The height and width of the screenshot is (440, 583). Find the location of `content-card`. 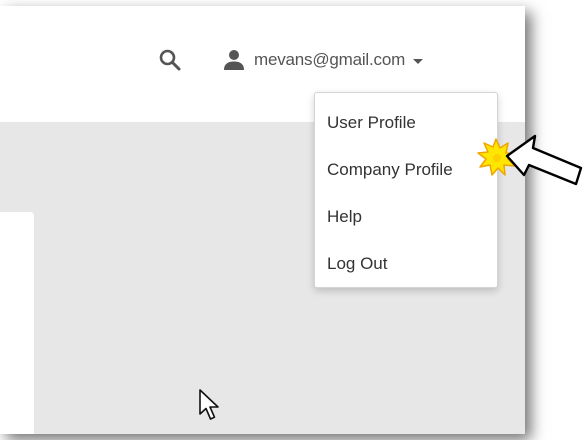

content-card is located at coordinates (17, 323).